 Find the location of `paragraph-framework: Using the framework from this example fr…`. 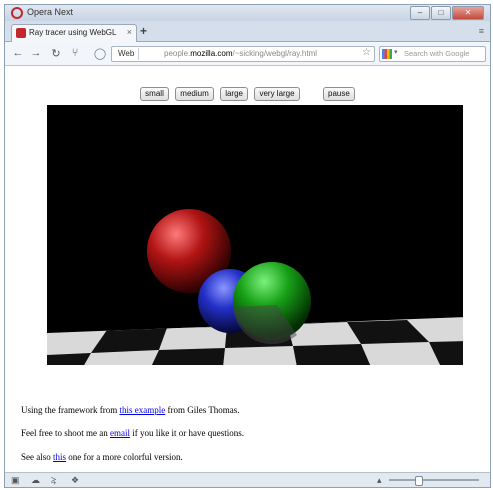

paragraph-framework: Using the framework from this example fr… is located at coordinates (130, 410).